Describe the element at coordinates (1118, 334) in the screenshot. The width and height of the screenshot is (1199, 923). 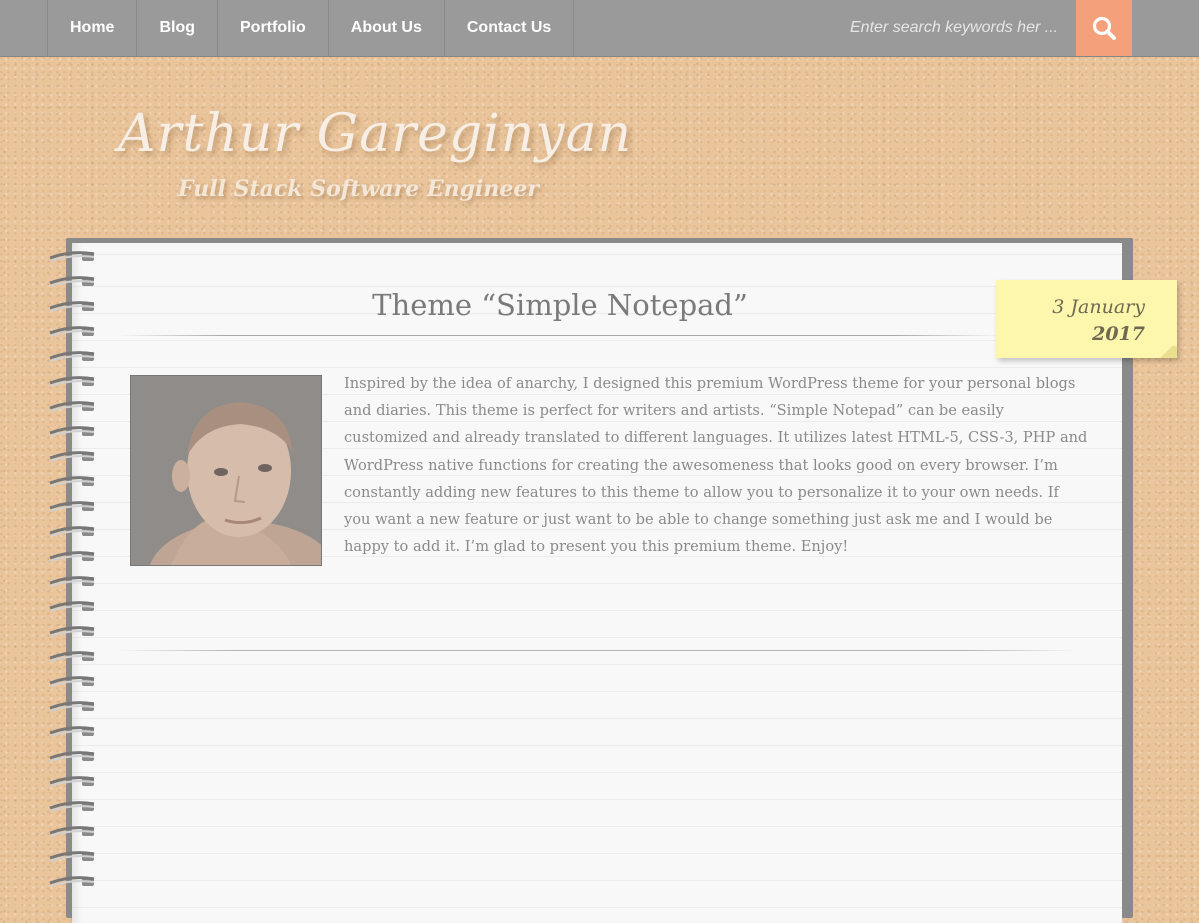
I see `post-date-year: 2017` at that location.